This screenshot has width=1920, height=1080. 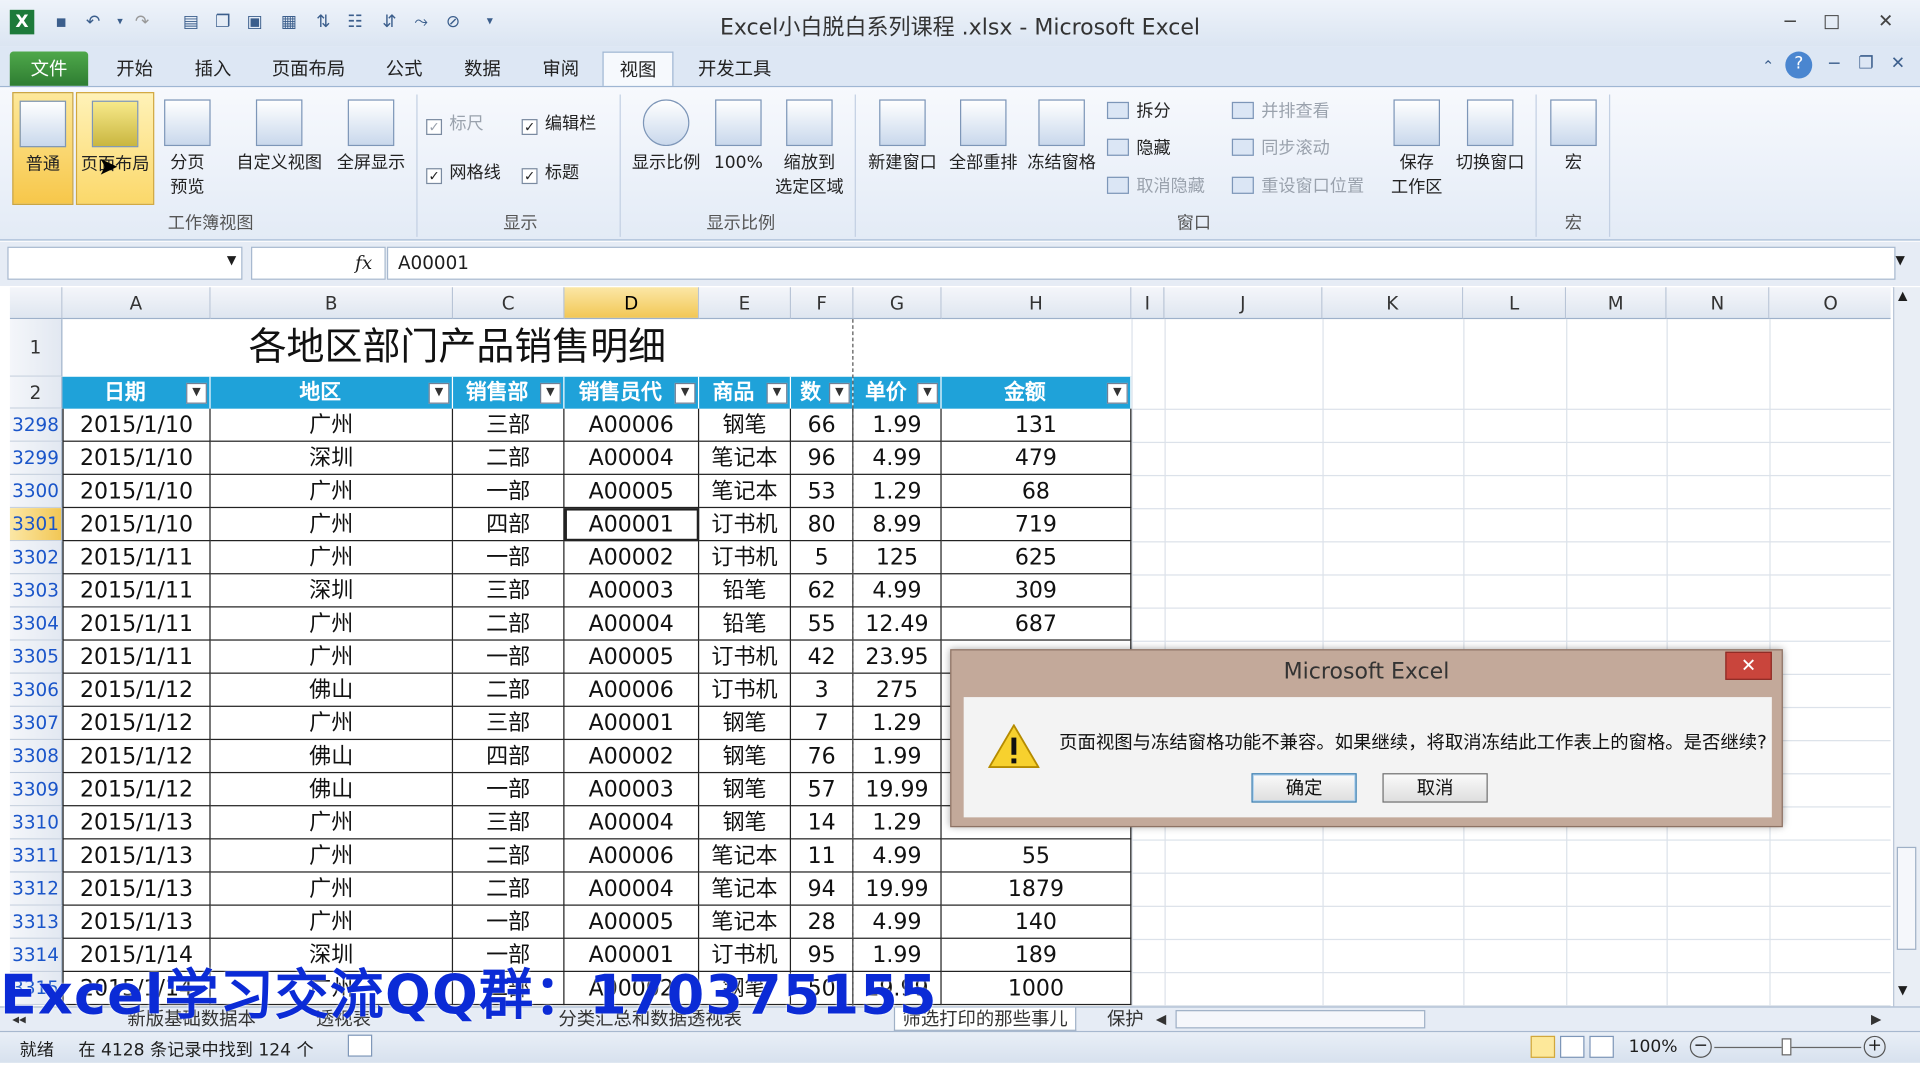 I want to click on table-cell: 94, so click(x=822, y=889).